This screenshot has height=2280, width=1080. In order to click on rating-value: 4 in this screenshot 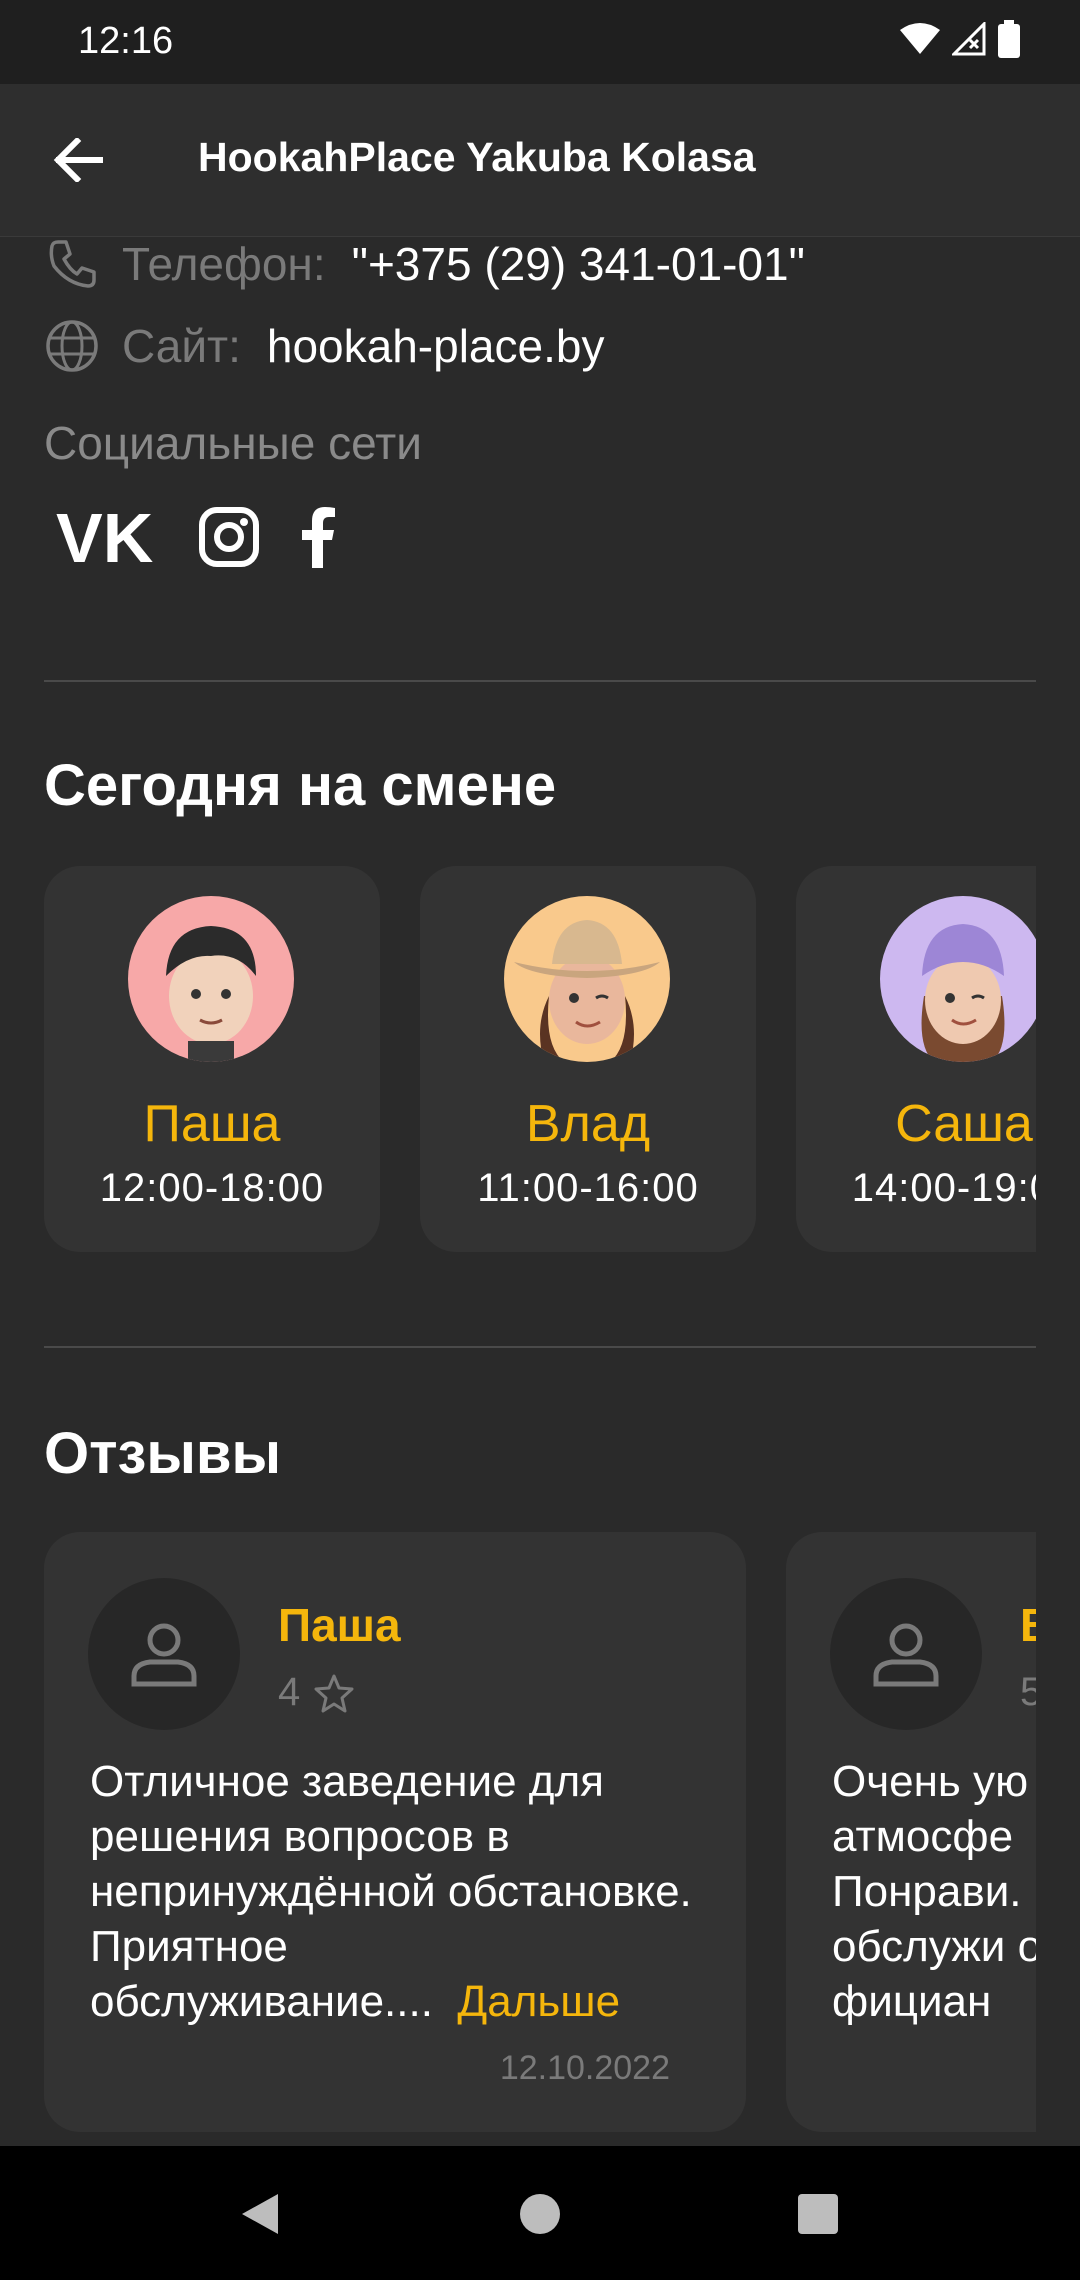, I will do `click(289, 1692)`.